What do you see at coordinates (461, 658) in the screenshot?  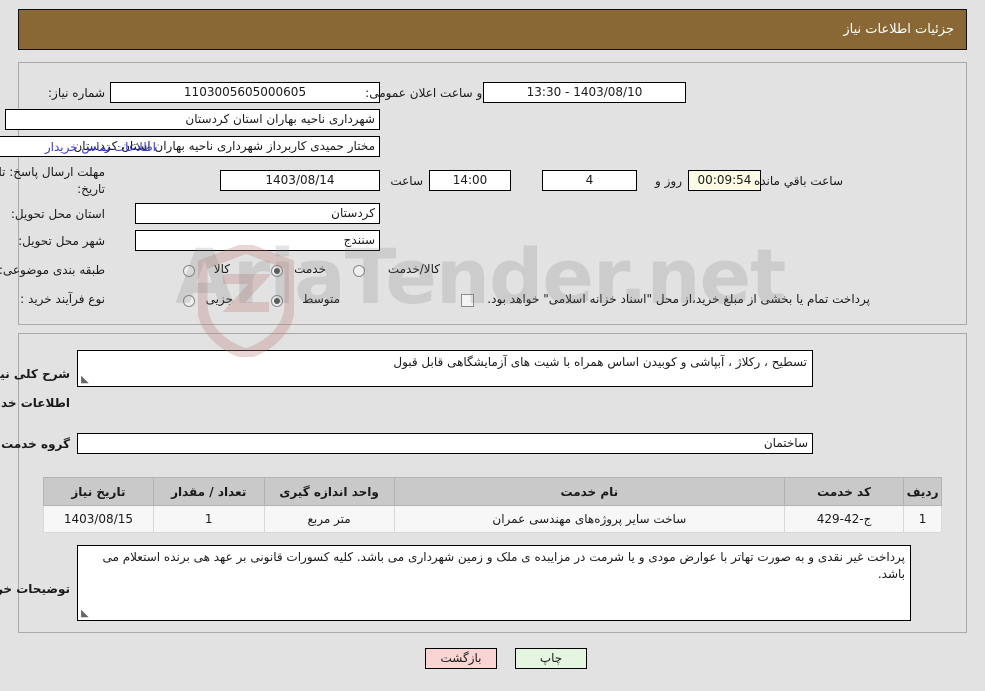 I see `back-button: بازگشت` at bounding box center [461, 658].